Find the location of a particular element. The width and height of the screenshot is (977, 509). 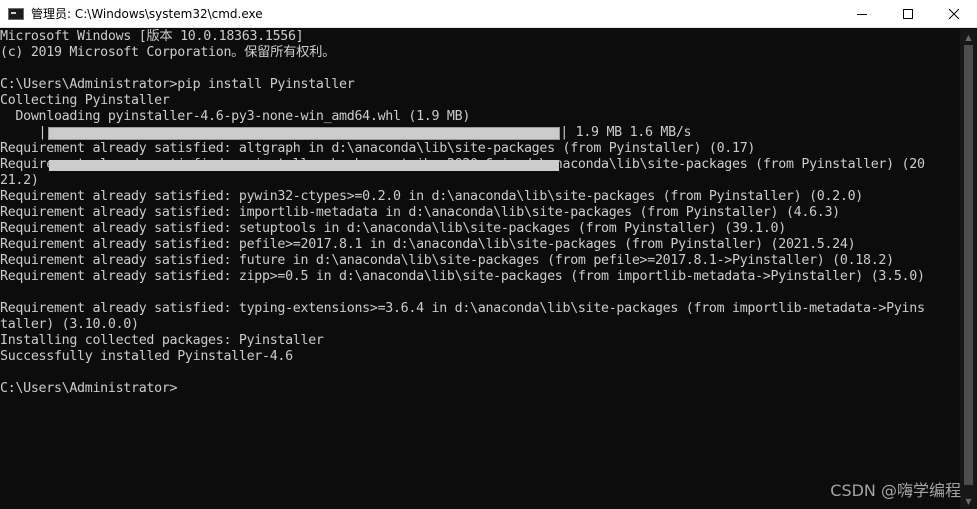

scroll-up-arrow-icon: ▲ is located at coordinates (968, 37).